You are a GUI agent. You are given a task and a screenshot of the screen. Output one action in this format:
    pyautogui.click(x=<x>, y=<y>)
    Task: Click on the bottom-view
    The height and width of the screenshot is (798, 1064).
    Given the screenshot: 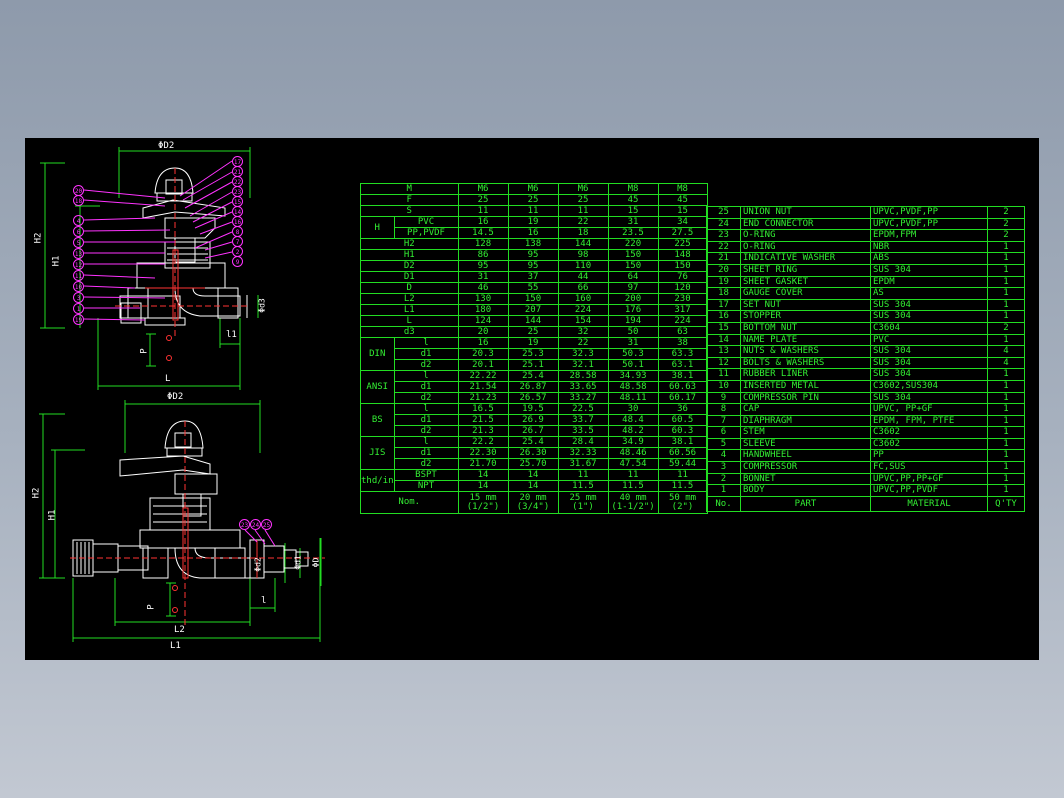 What is the action you would take?
    pyautogui.click(x=182, y=521)
    